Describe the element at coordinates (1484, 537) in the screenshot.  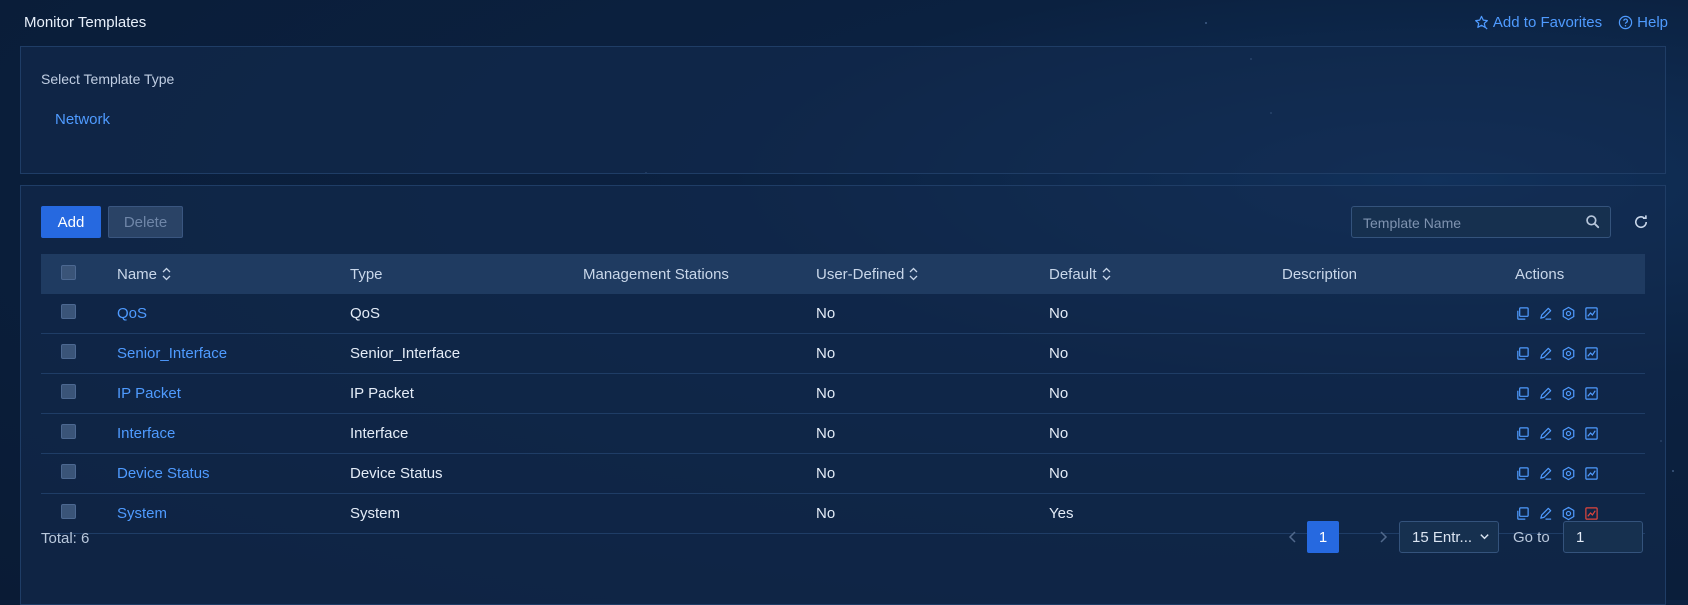
I see `chevron-down-icon` at that location.